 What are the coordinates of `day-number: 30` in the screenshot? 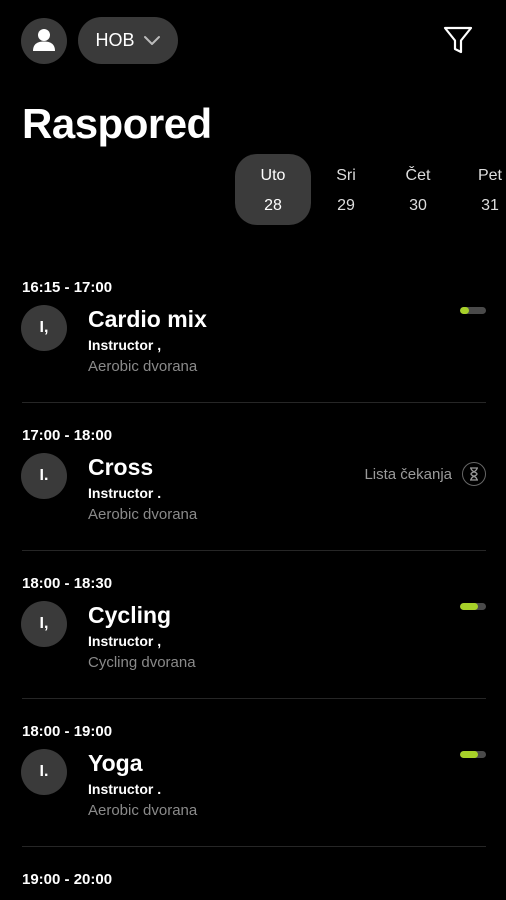 It's located at (418, 205).